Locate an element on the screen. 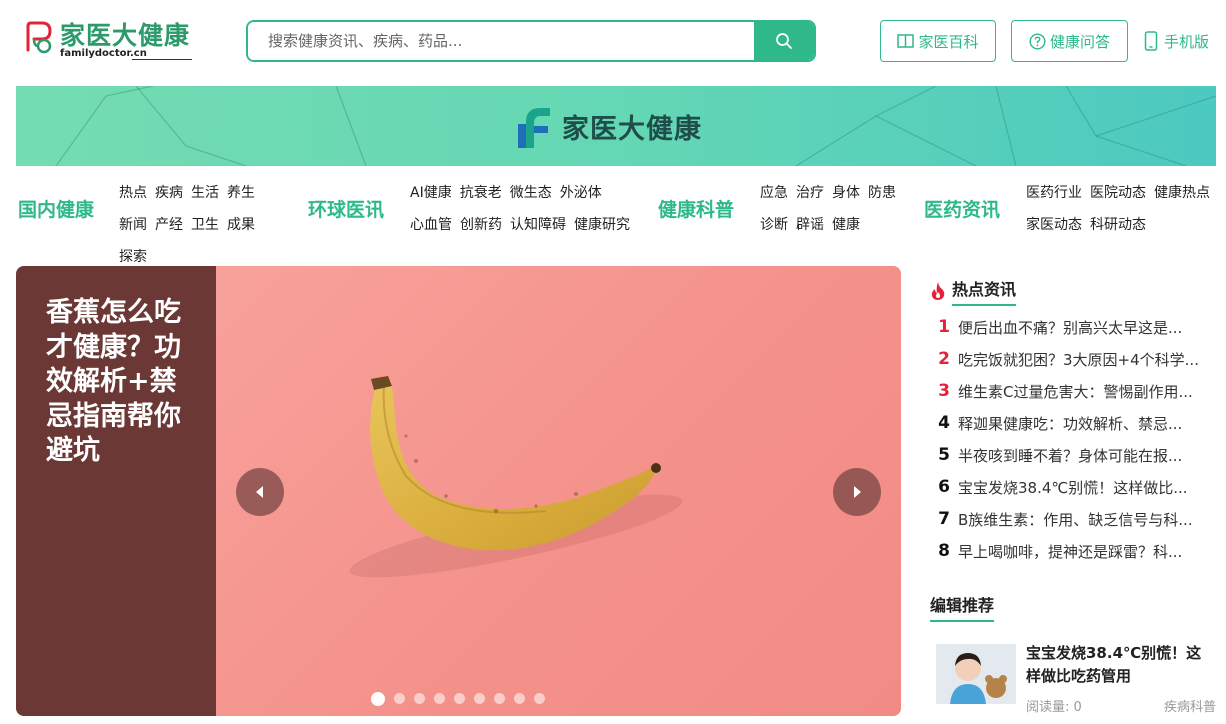 This screenshot has height=724, width=1226. category-link: 应急 is located at coordinates (774, 193).